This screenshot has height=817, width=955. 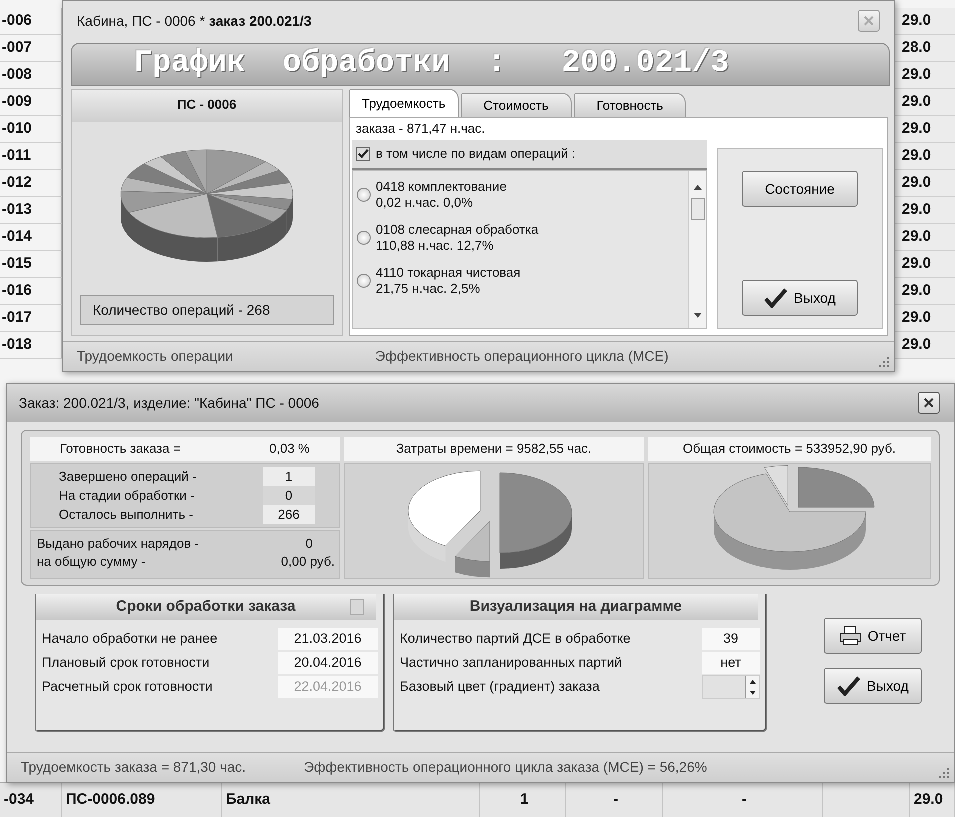 I want to click on field-label: на общую сумму -, so click(x=91, y=562).